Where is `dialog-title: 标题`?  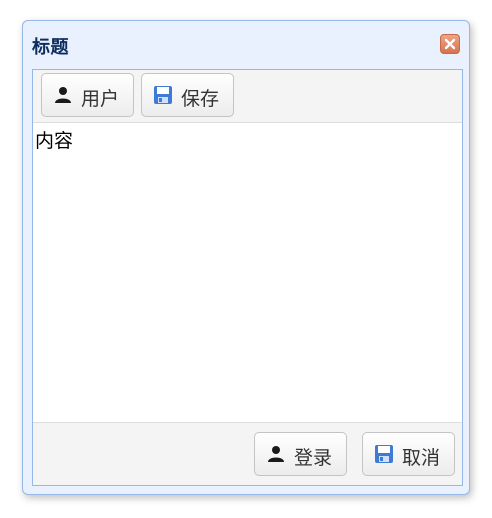
dialog-title: 标题 is located at coordinates (50, 47).